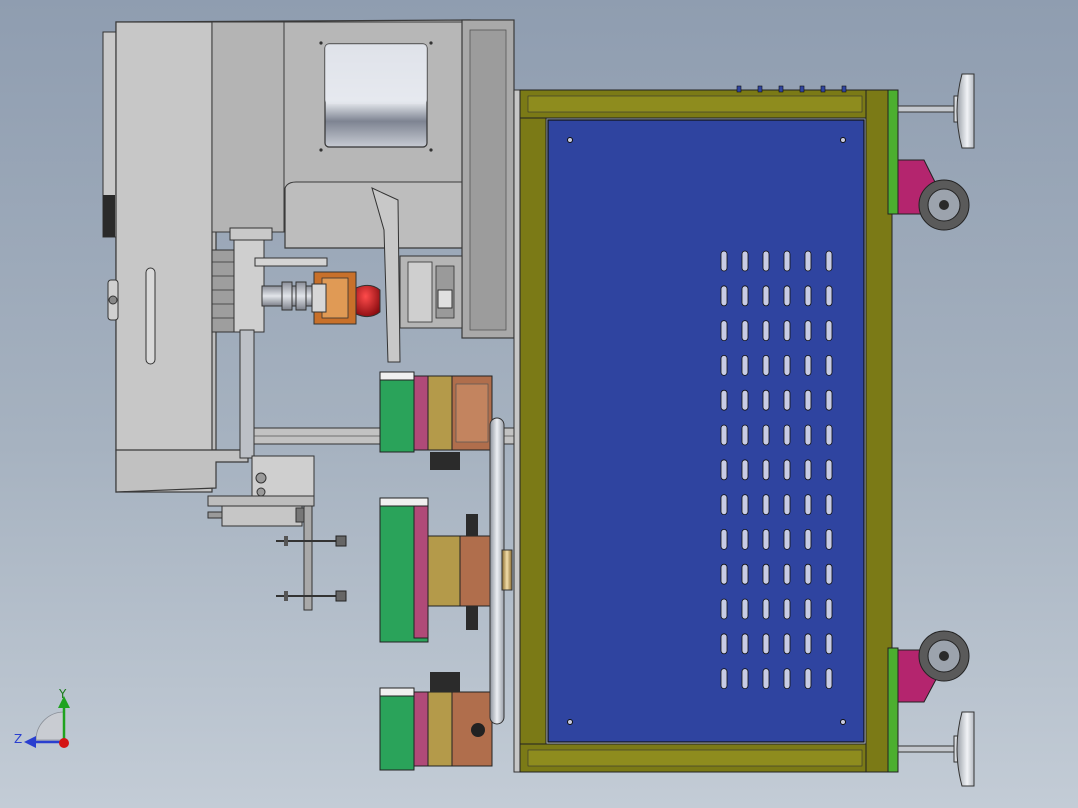  I want to click on axis-triad: Y Z, so click(42, 717).